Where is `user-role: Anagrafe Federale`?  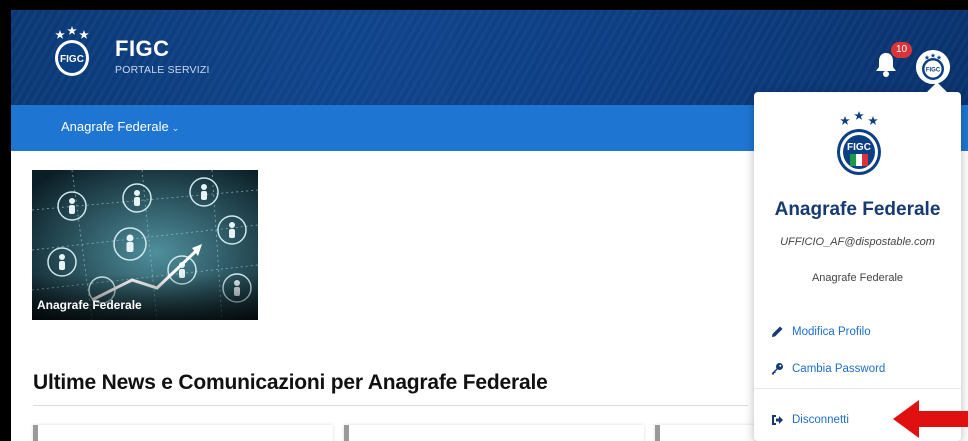
user-role: Anagrafe Federale is located at coordinates (857, 278).